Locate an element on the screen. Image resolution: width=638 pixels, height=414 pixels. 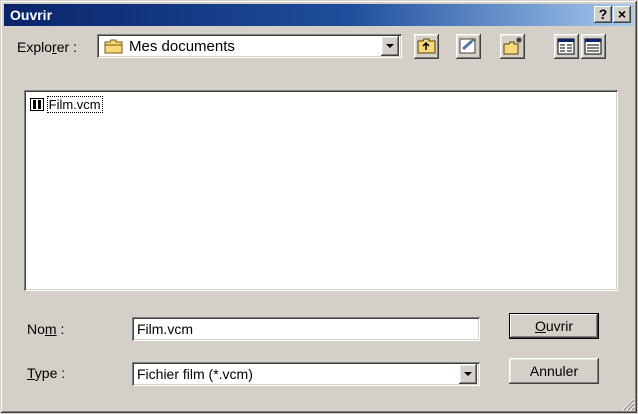
resize-grip-icon is located at coordinates (628, 404).